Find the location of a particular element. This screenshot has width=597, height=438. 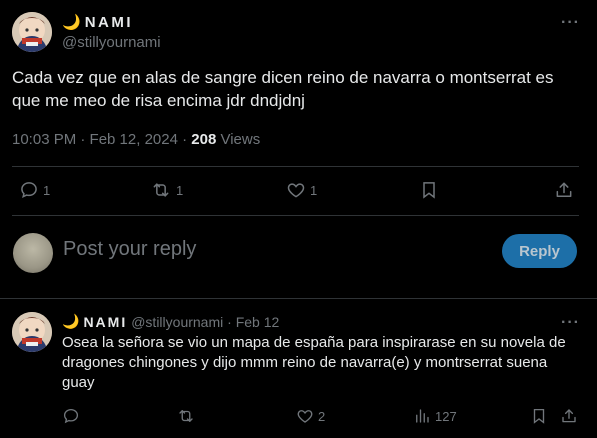

reply-button: Reply is located at coordinates (539, 251).